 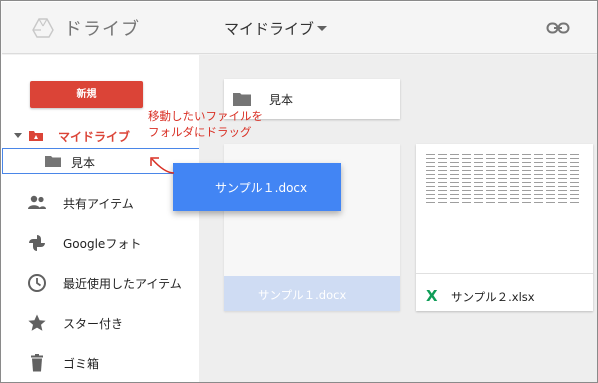 I want to click on link-icon, so click(x=558, y=28).